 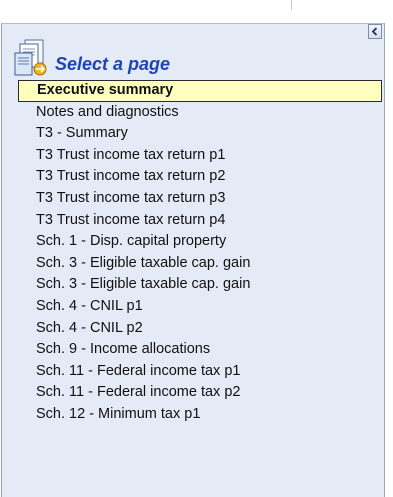 What do you see at coordinates (32, 58) in the screenshot?
I see `document-pages-icon` at bounding box center [32, 58].